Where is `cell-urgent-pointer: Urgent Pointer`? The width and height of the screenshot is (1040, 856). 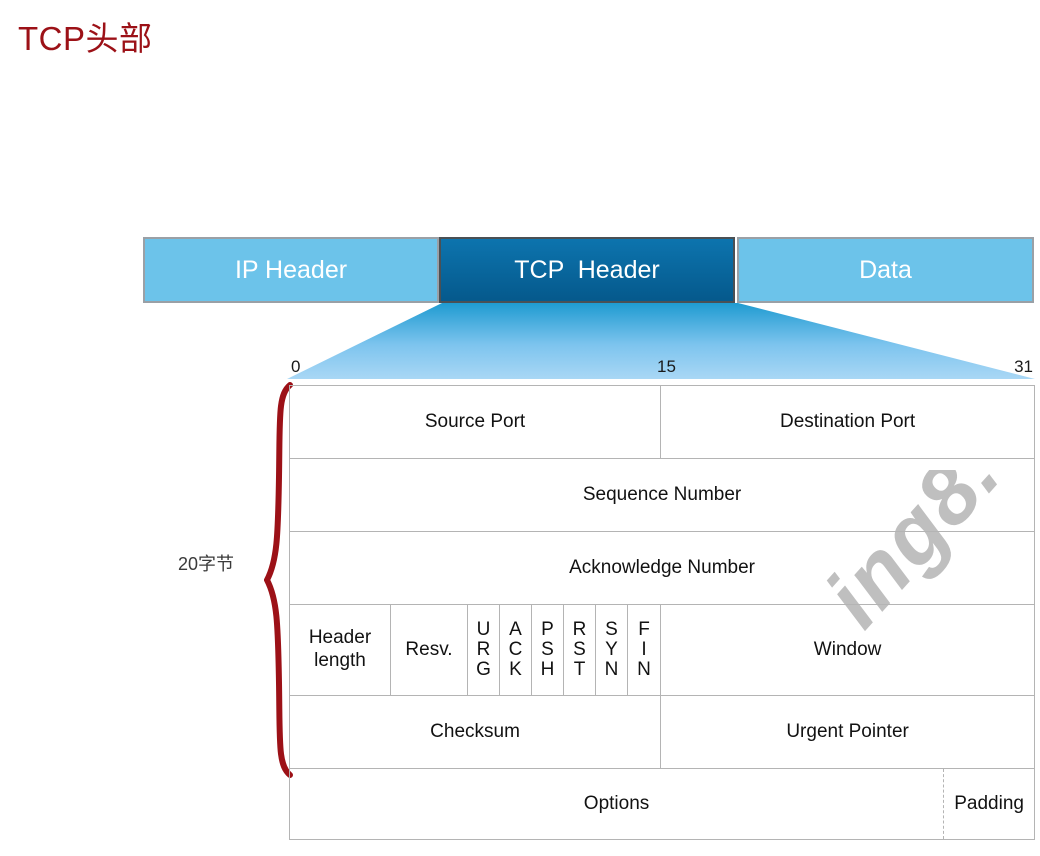 cell-urgent-pointer: Urgent Pointer is located at coordinates (848, 732).